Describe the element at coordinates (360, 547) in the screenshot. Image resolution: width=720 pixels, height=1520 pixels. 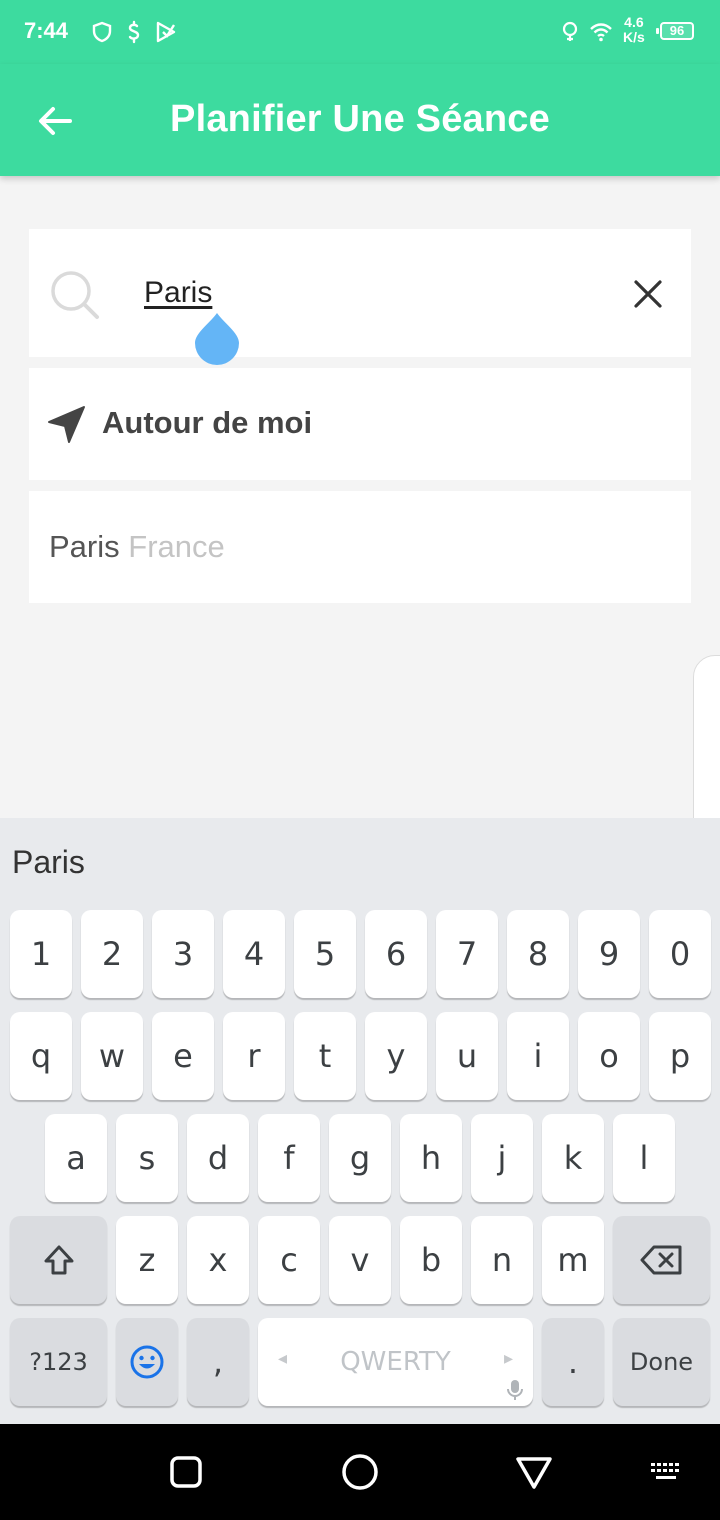
I see `search-result-item: Paris France` at that location.